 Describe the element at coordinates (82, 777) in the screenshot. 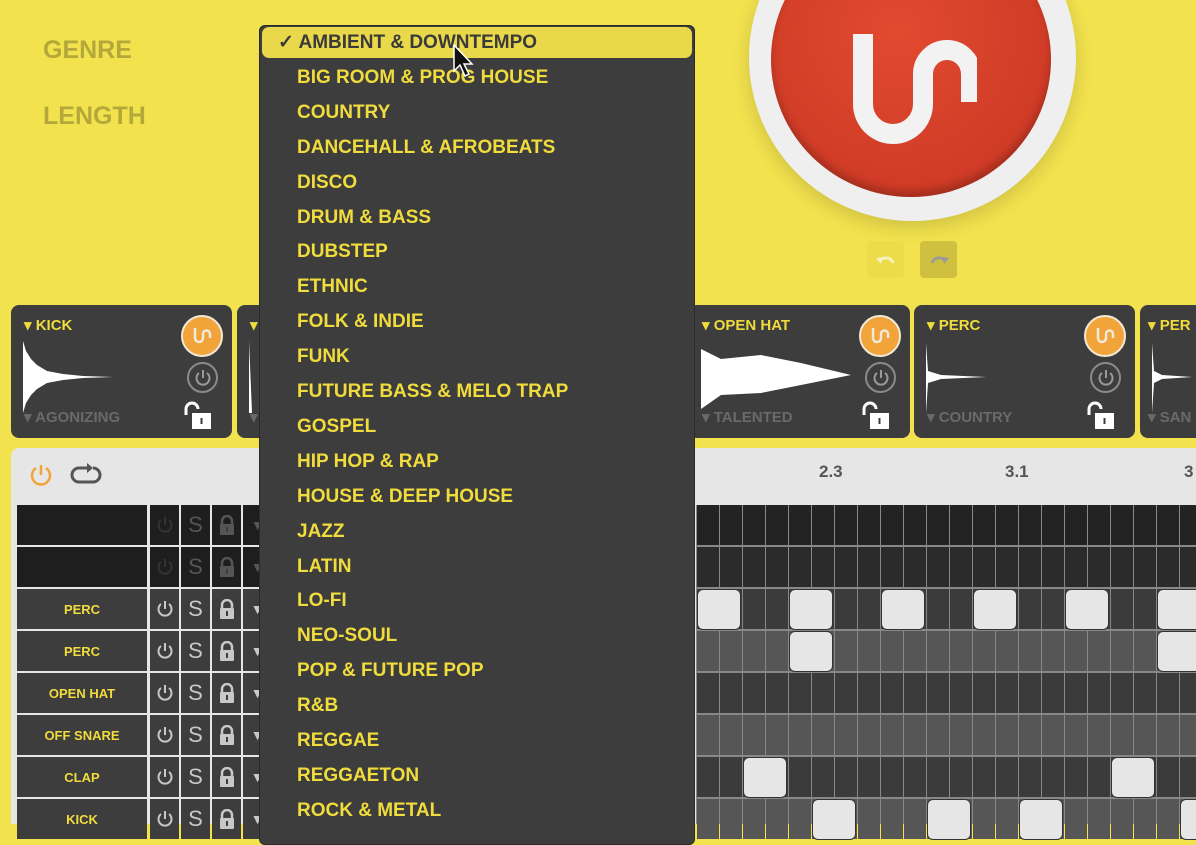

I see `track-name: CLAP` at that location.